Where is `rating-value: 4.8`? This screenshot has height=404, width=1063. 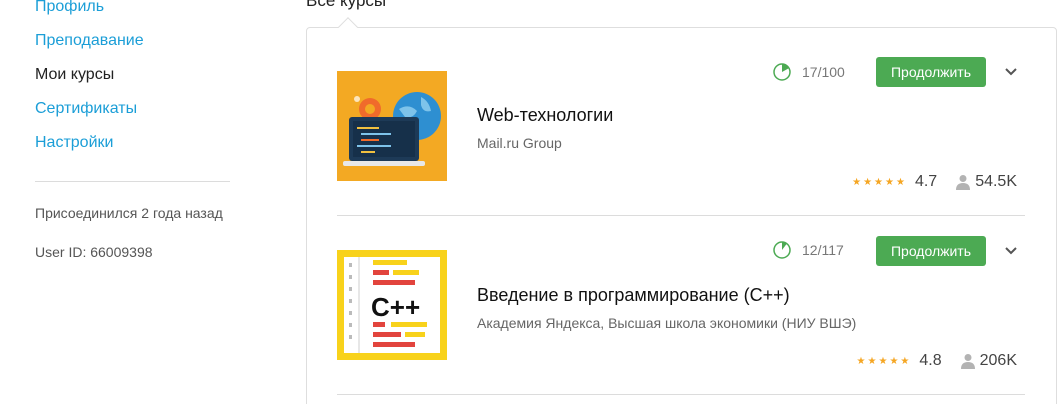 rating-value: 4.8 is located at coordinates (930, 360).